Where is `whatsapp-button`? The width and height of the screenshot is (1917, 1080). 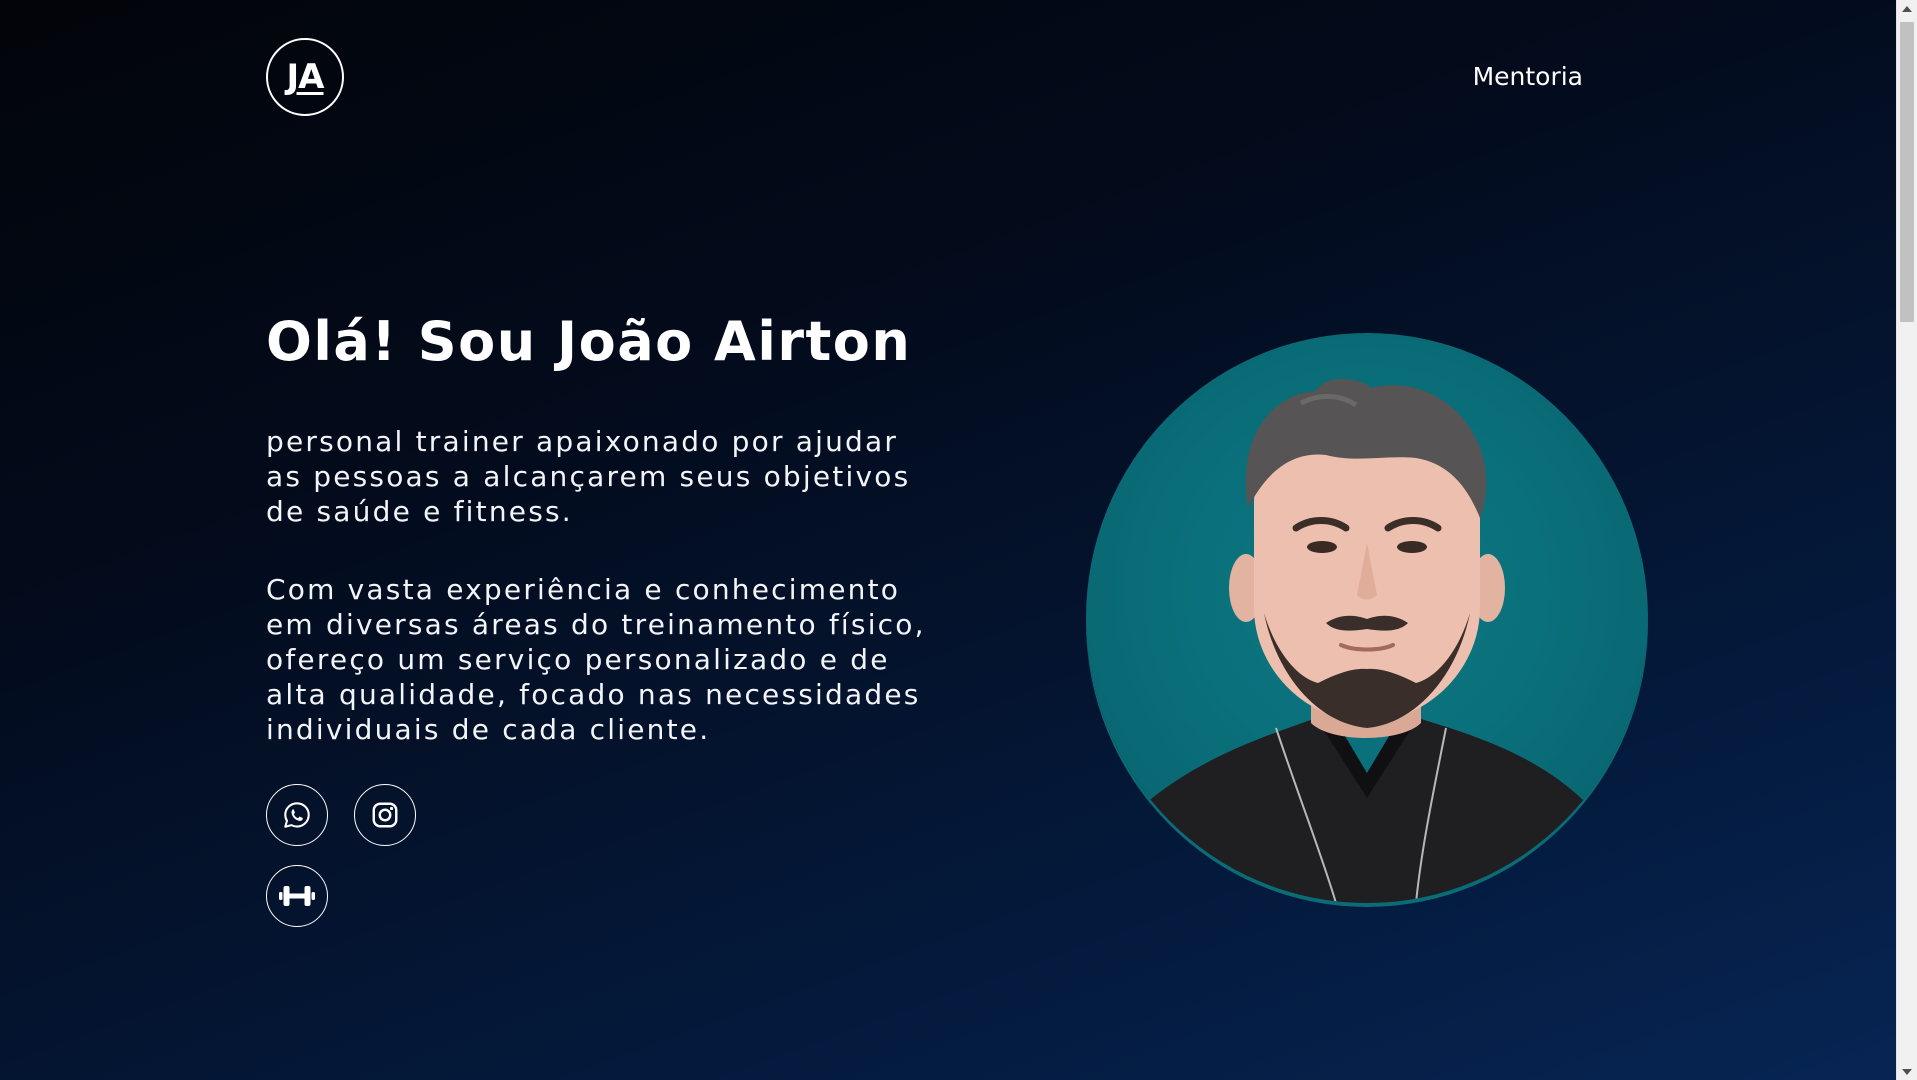 whatsapp-button is located at coordinates (297, 815).